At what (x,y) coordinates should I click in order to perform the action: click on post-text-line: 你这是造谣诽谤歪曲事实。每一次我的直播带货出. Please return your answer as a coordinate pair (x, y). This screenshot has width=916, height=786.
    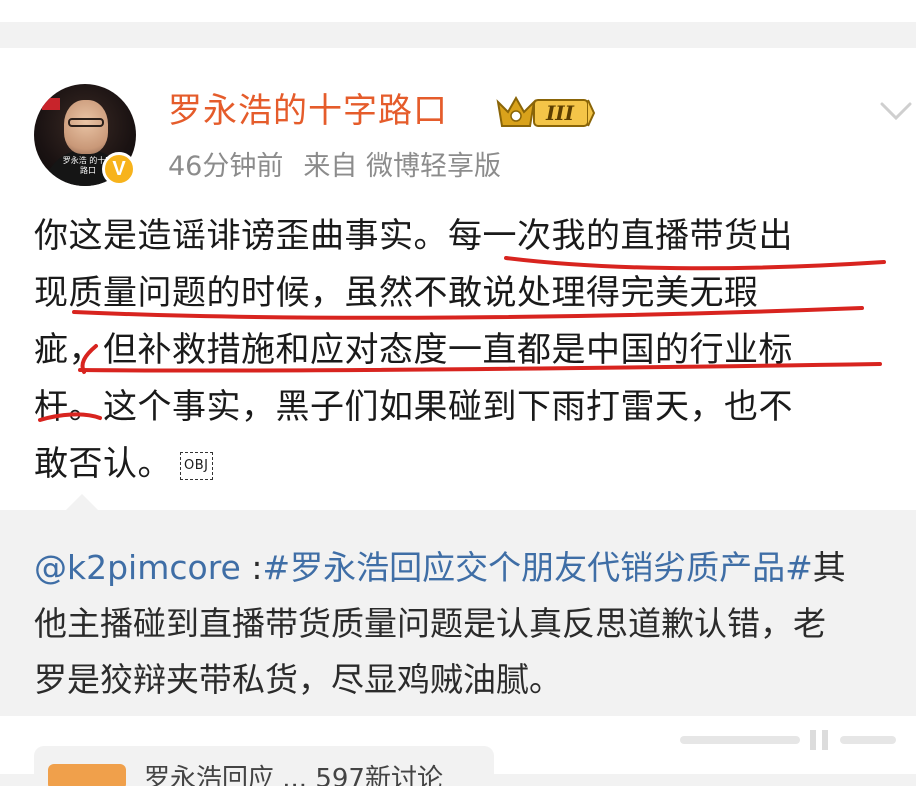
    Looking at the image, I should click on (413, 236).